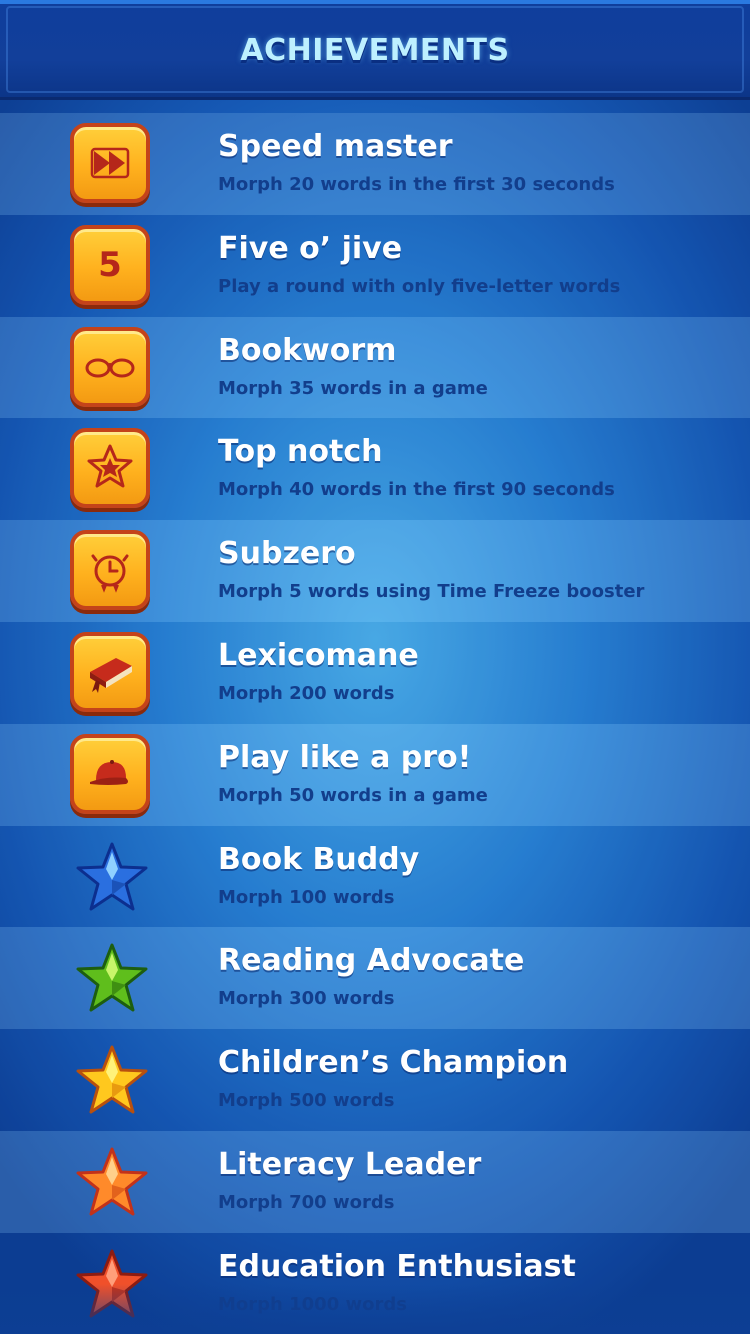 The width and height of the screenshot is (750, 1334). Describe the element at coordinates (306, 999) in the screenshot. I see `achievement-description: Morph 300 words` at that location.